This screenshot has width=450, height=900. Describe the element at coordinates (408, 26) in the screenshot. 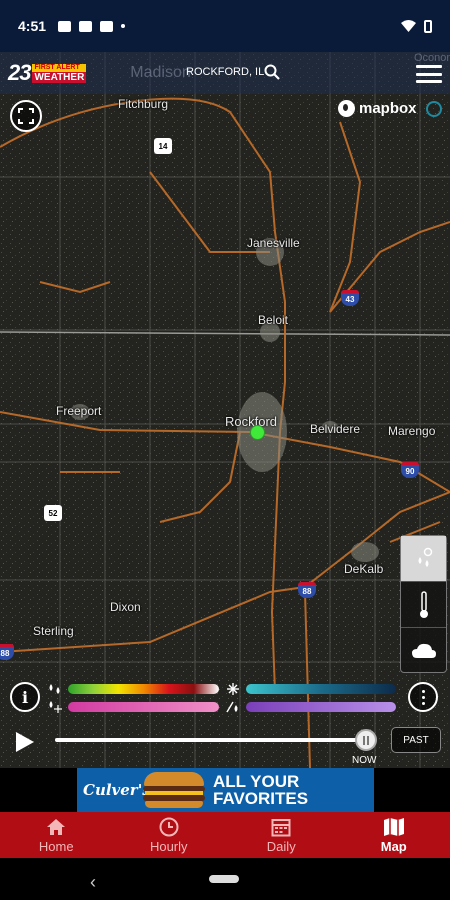

I see `wifi-icon` at that location.